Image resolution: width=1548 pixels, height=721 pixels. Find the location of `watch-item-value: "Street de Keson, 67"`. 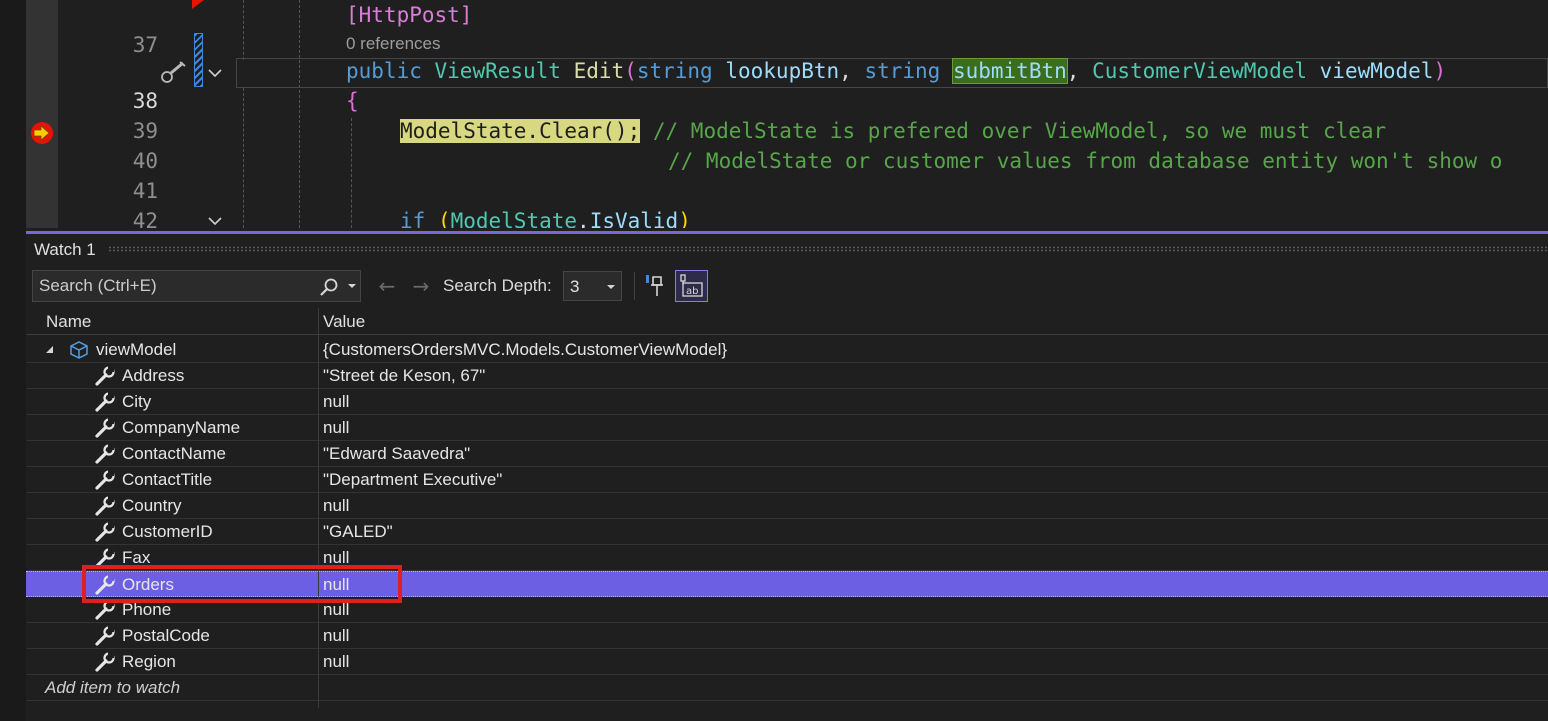

watch-item-value: "Street de Keson, 67" is located at coordinates (404, 375).